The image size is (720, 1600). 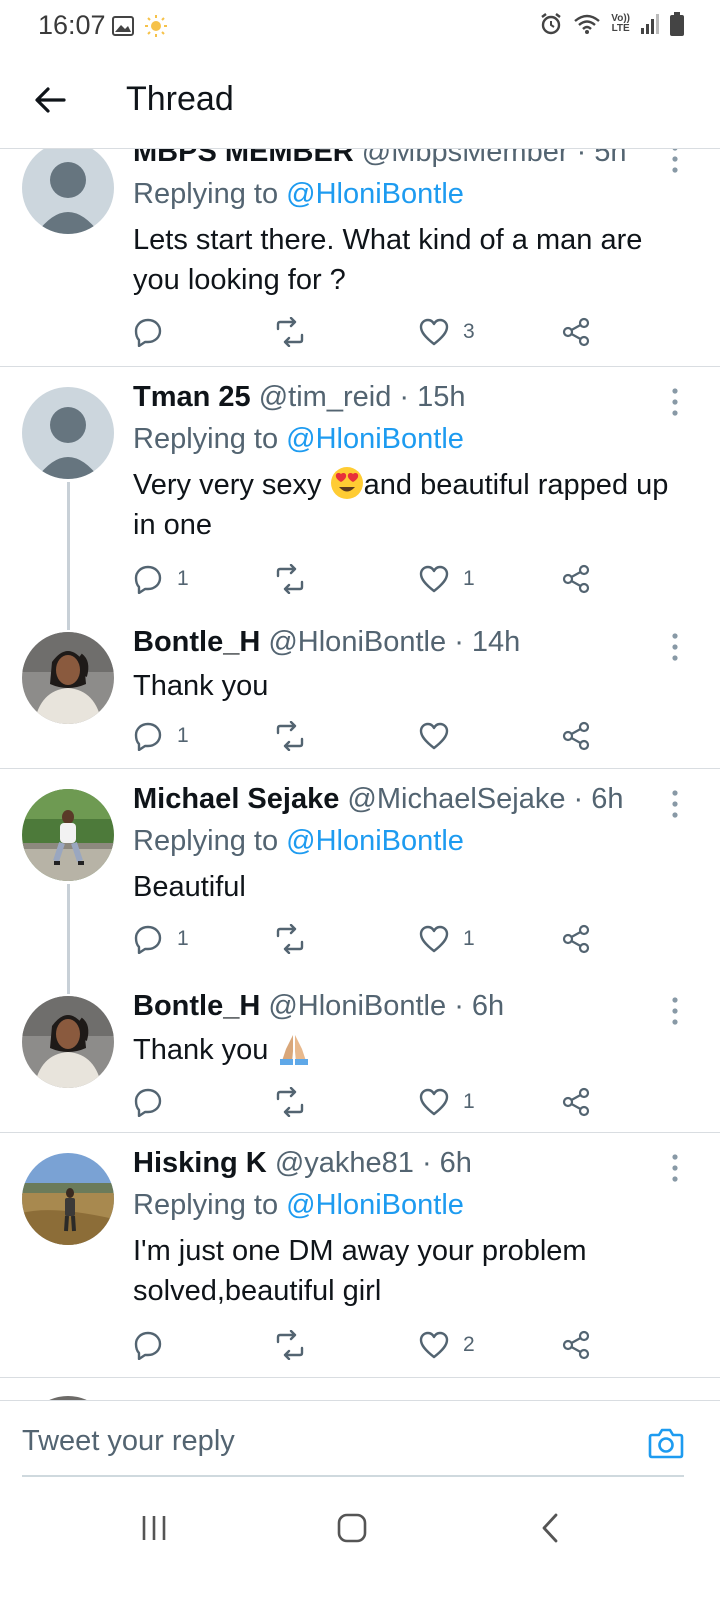 I want to click on like-button: 3, so click(x=447, y=332).